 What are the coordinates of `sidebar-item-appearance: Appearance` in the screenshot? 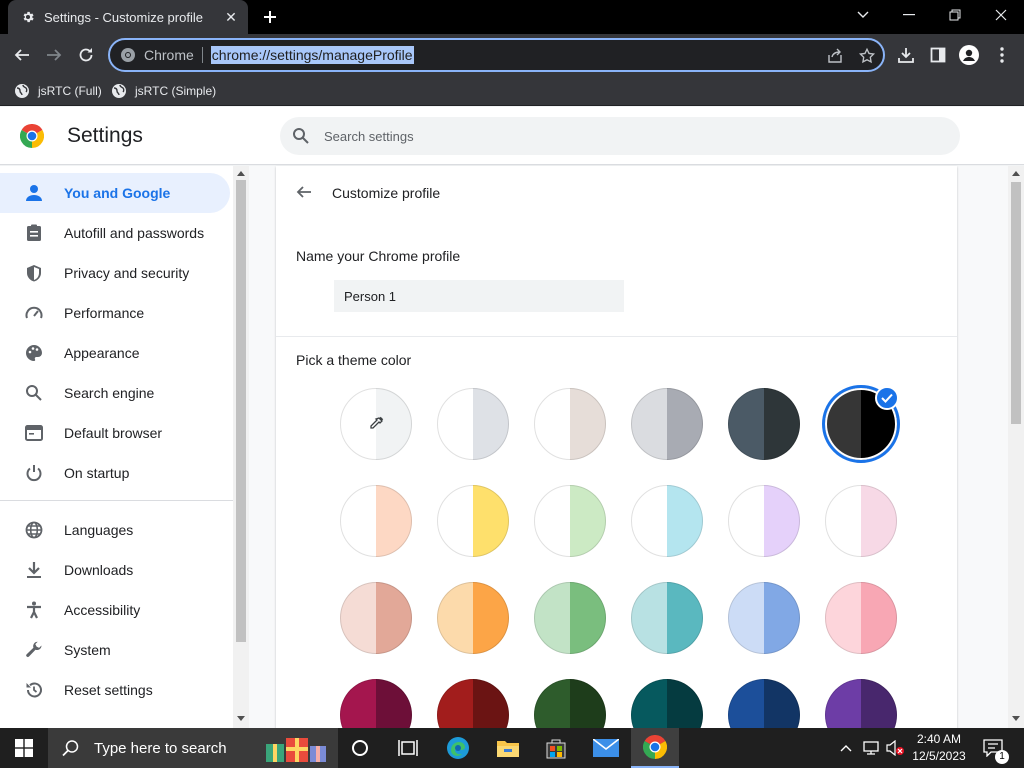 It's located at (115, 353).